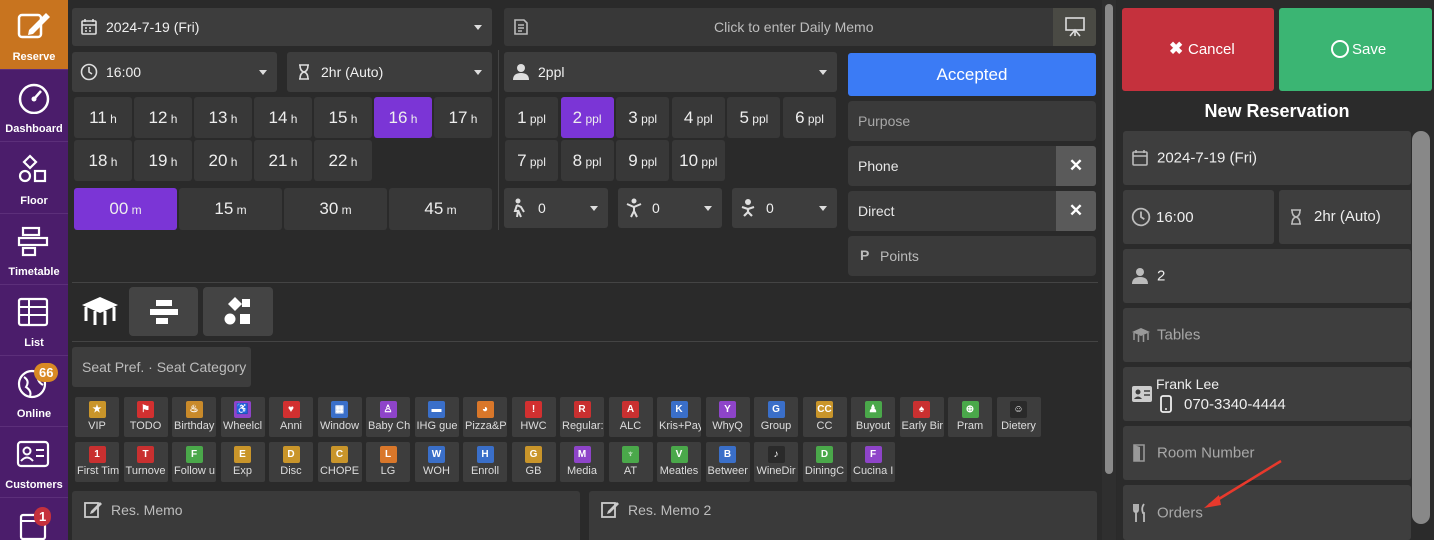  Describe the element at coordinates (972, 256) in the screenshot. I see `points-field: P Points` at that location.